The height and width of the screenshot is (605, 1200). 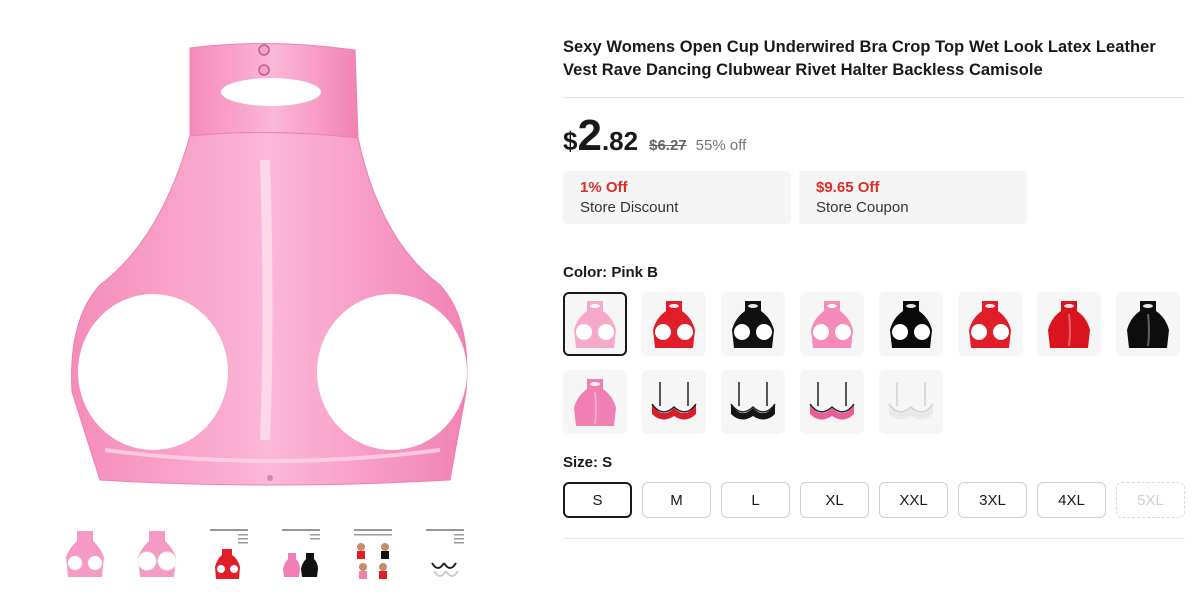 What do you see at coordinates (265, 554) in the screenshot?
I see `thumbnail-strip` at bounding box center [265, 554].